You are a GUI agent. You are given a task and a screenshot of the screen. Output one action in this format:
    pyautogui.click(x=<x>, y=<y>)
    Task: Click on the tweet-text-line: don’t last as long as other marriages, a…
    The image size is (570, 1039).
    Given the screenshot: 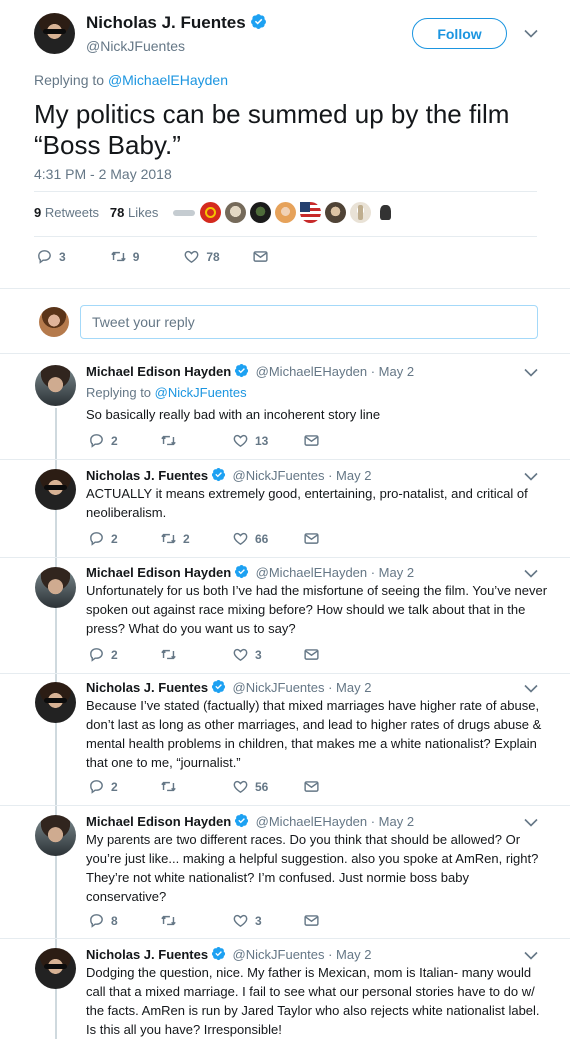 What is the action you would take?
    pyautogui.click(x=314, y=724)
    